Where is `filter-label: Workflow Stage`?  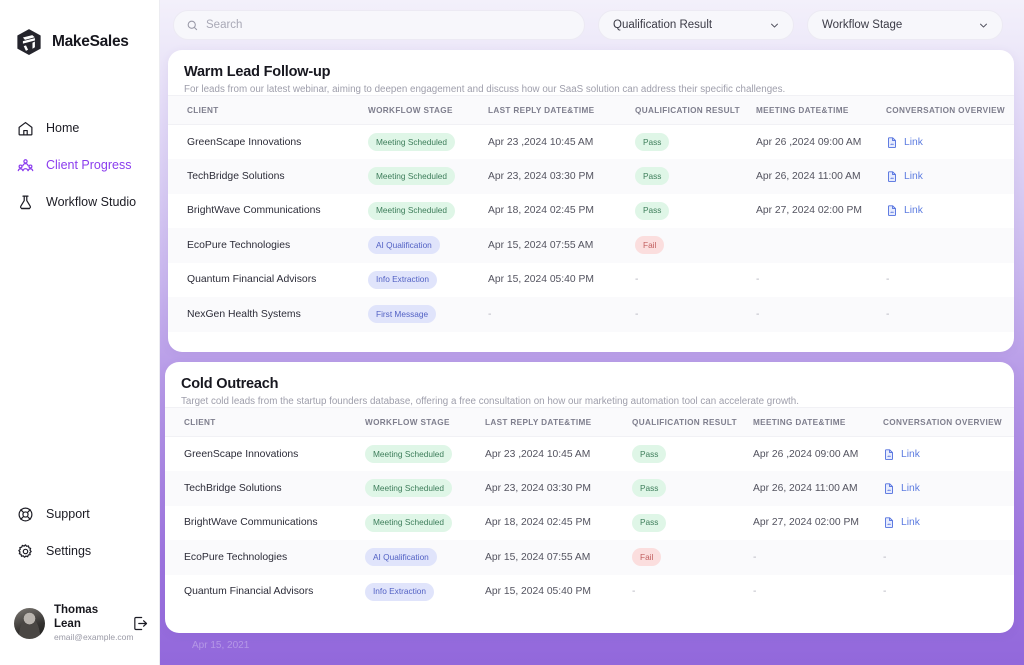
filter-label: Workflow Stage is located at coordinates (862, 25).